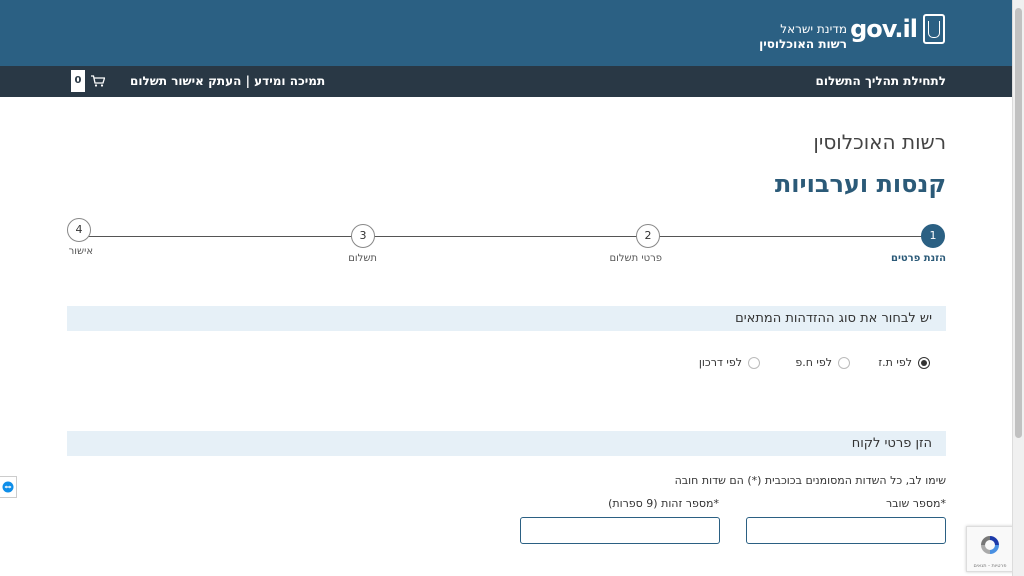 The width and height of the screenshot is (1024, 576). Describe the element at coordinates (915, 503) in the screenshot. I see `voucher-number-label: *מספר שובר` at that location.